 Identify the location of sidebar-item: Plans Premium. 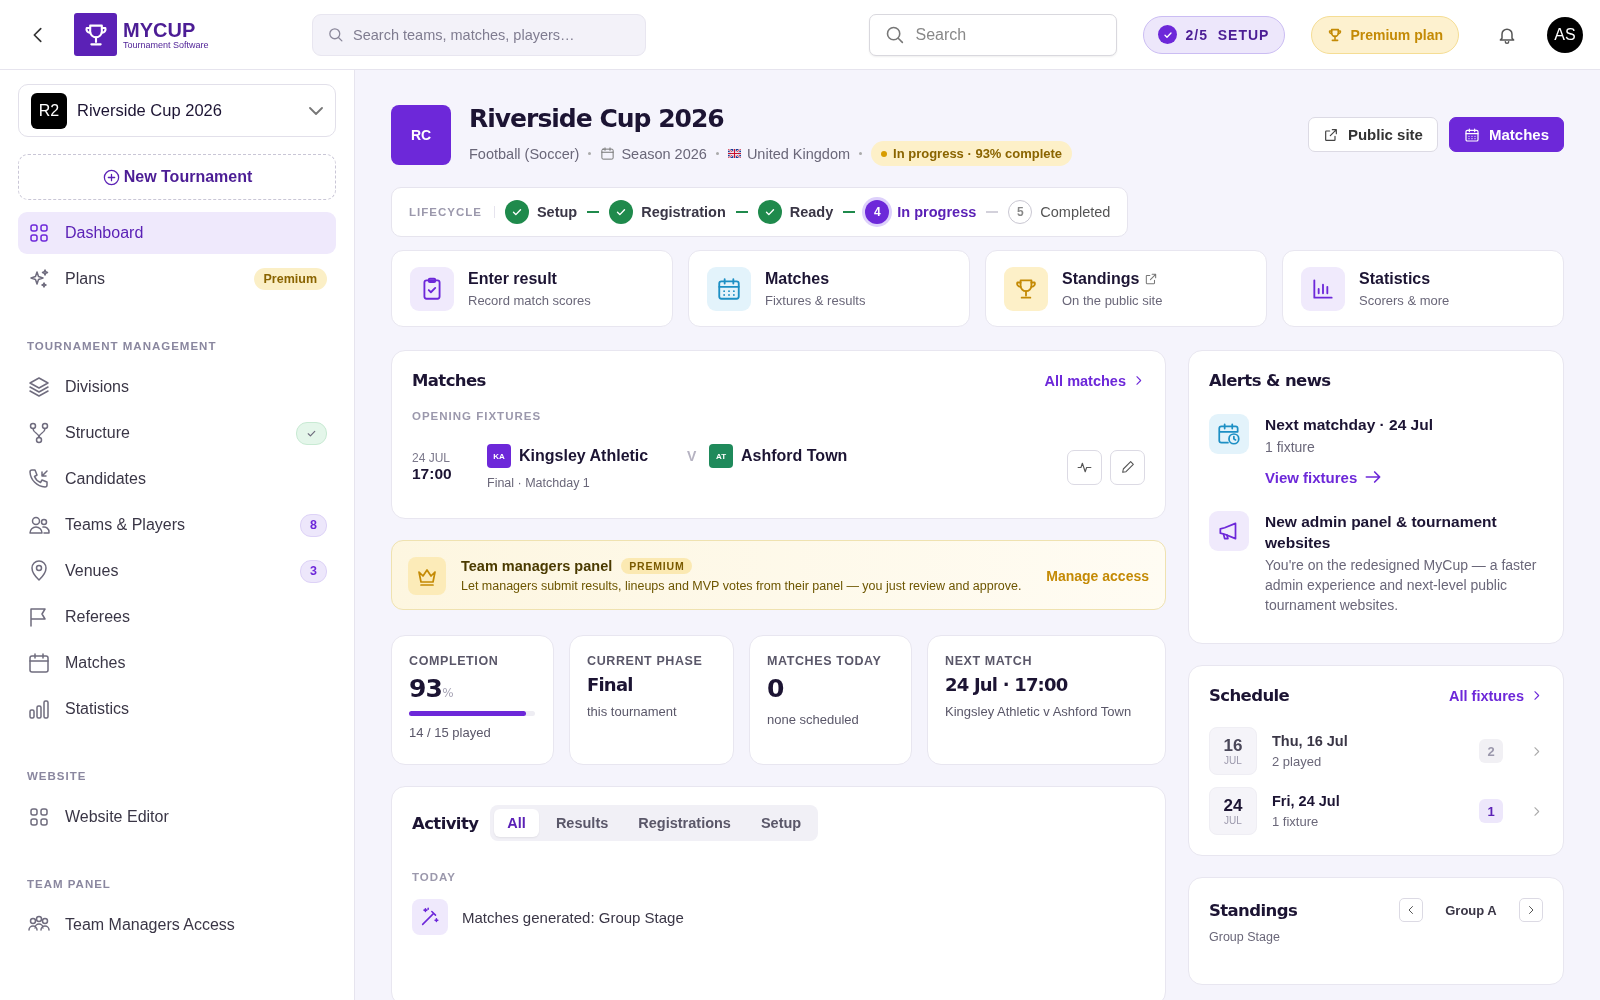
(177, 279).